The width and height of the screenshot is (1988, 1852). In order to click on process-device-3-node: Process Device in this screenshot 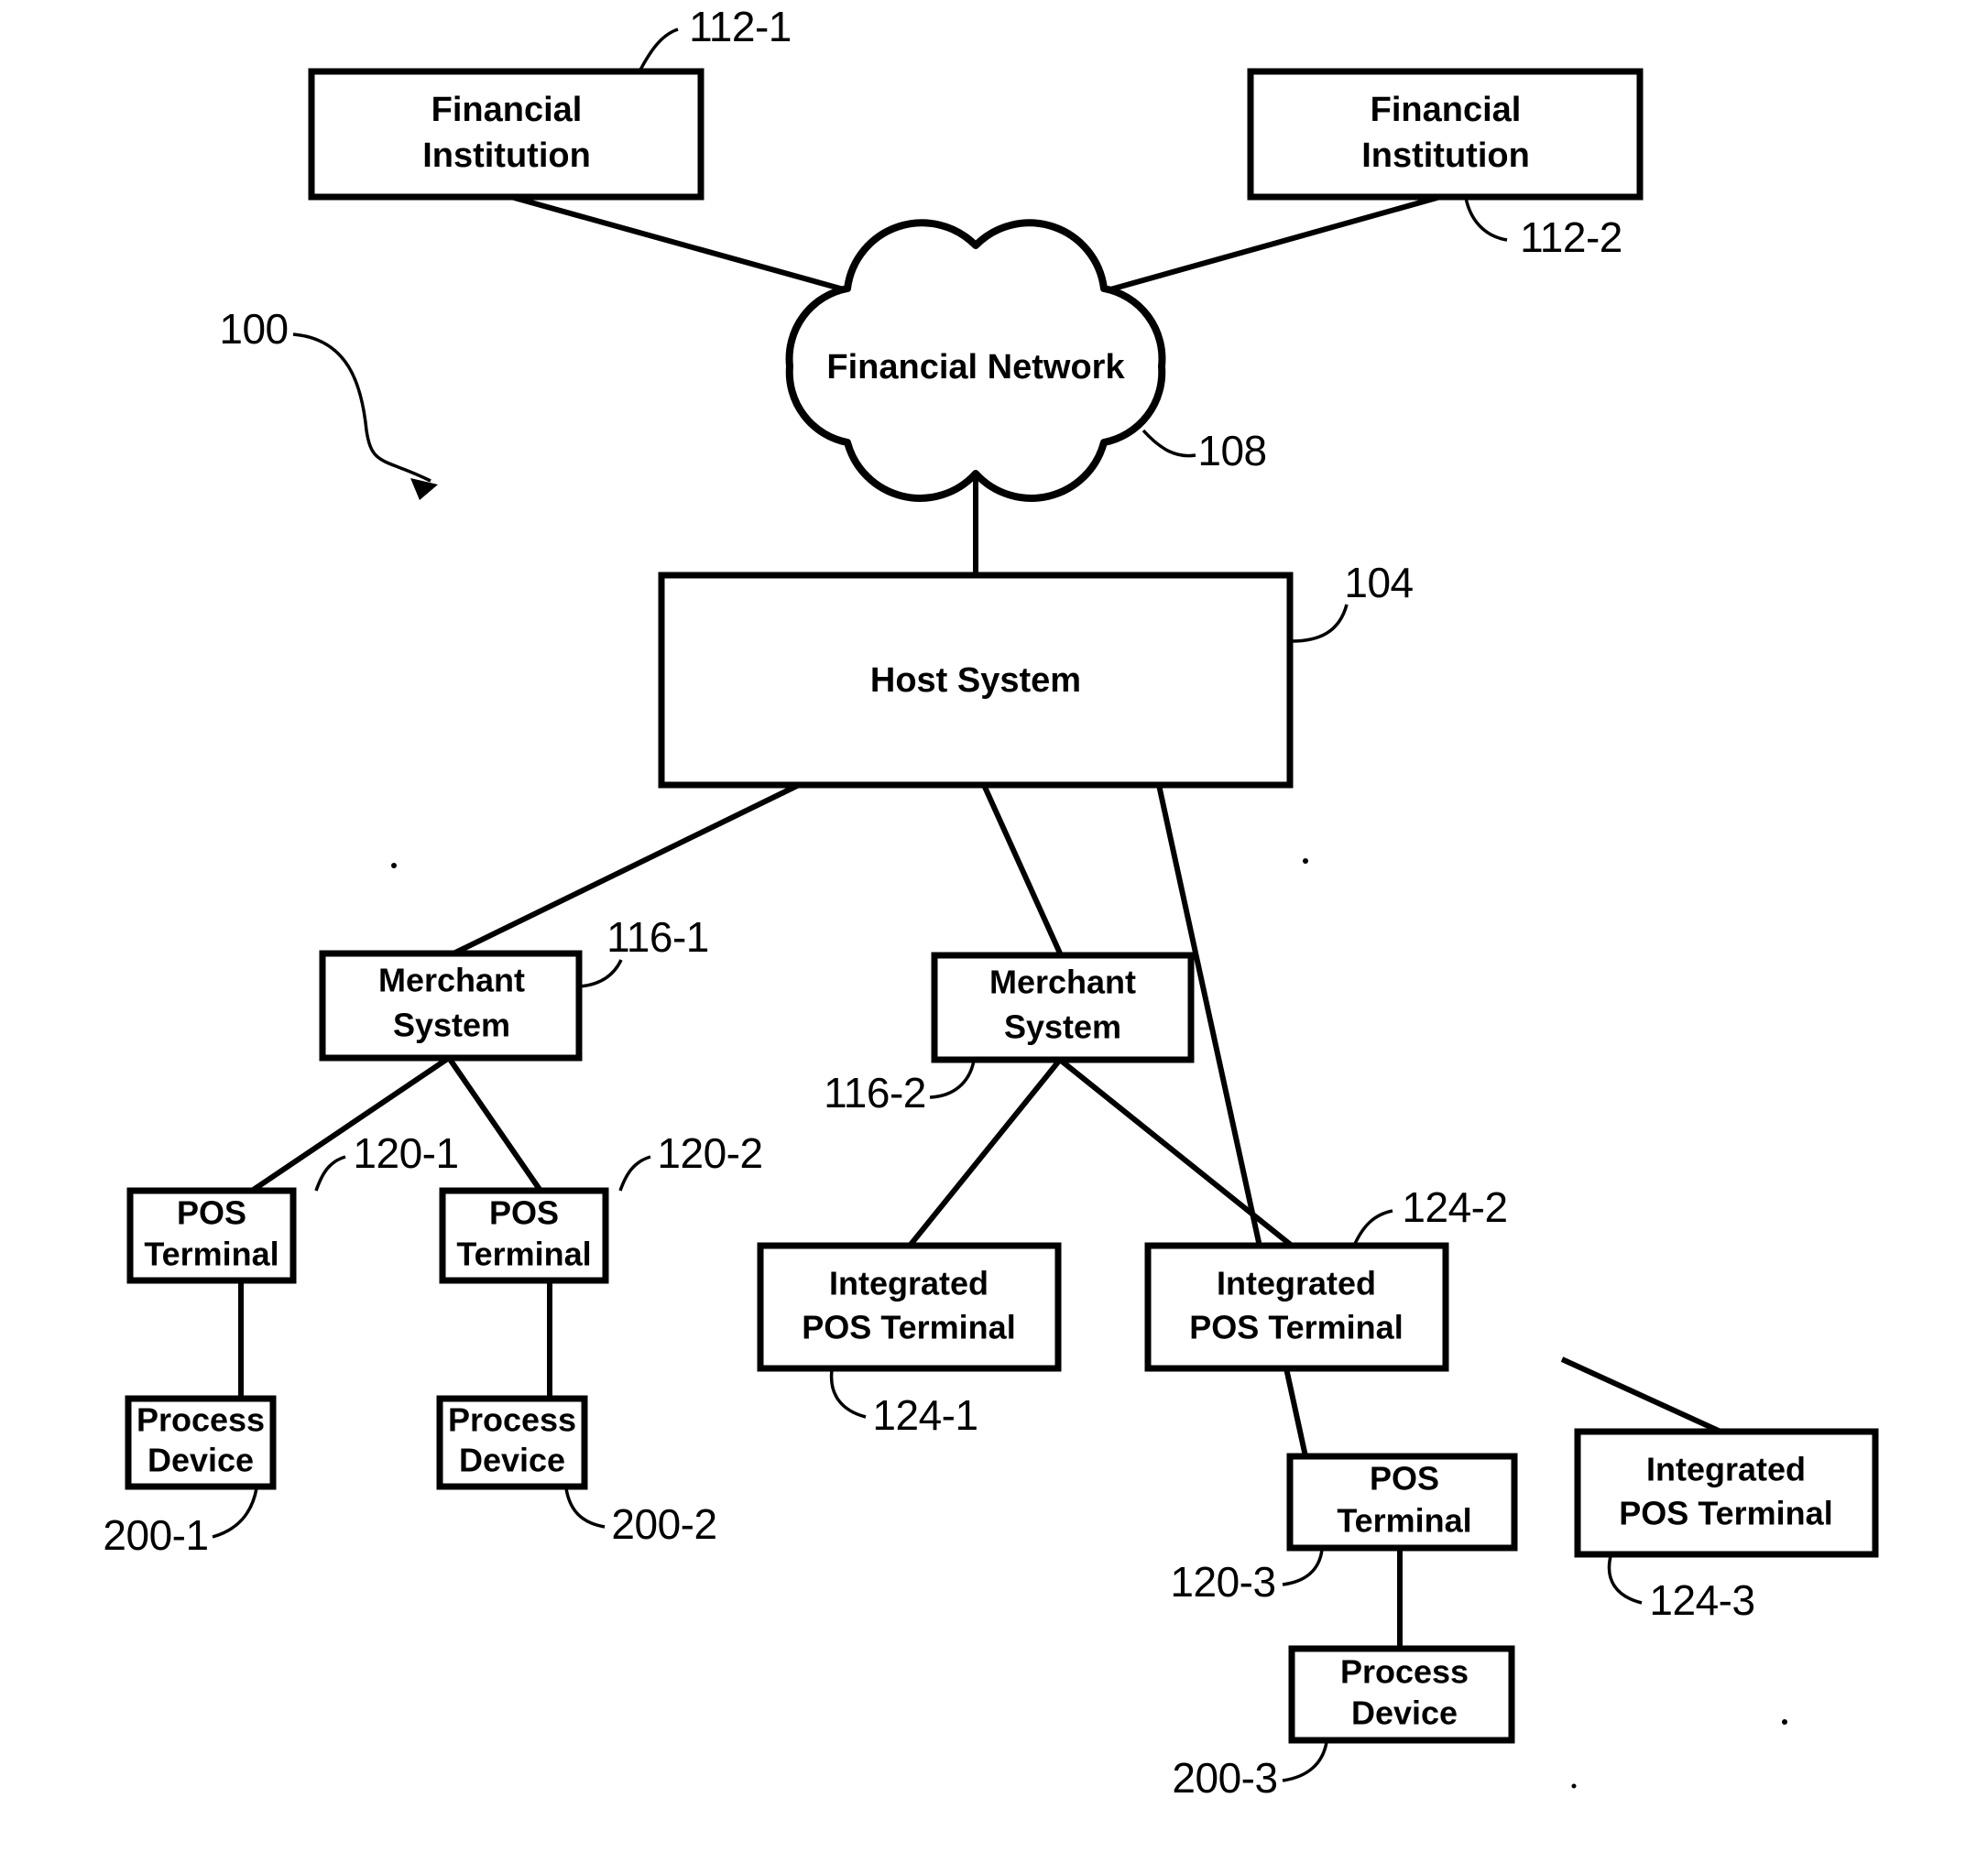, I will do `click(1402, 1694)`.